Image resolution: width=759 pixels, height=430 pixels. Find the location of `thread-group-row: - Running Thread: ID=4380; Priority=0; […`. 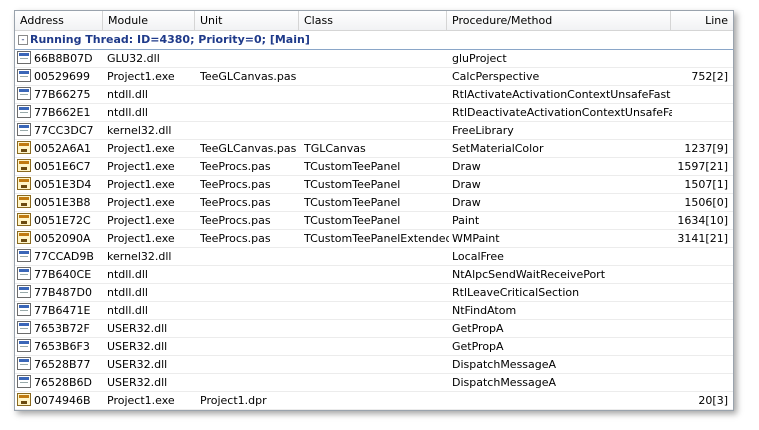

thread-group-row: - Running Thread: ID=4380; Priority=0; [… is located at coordinates (374, 40).